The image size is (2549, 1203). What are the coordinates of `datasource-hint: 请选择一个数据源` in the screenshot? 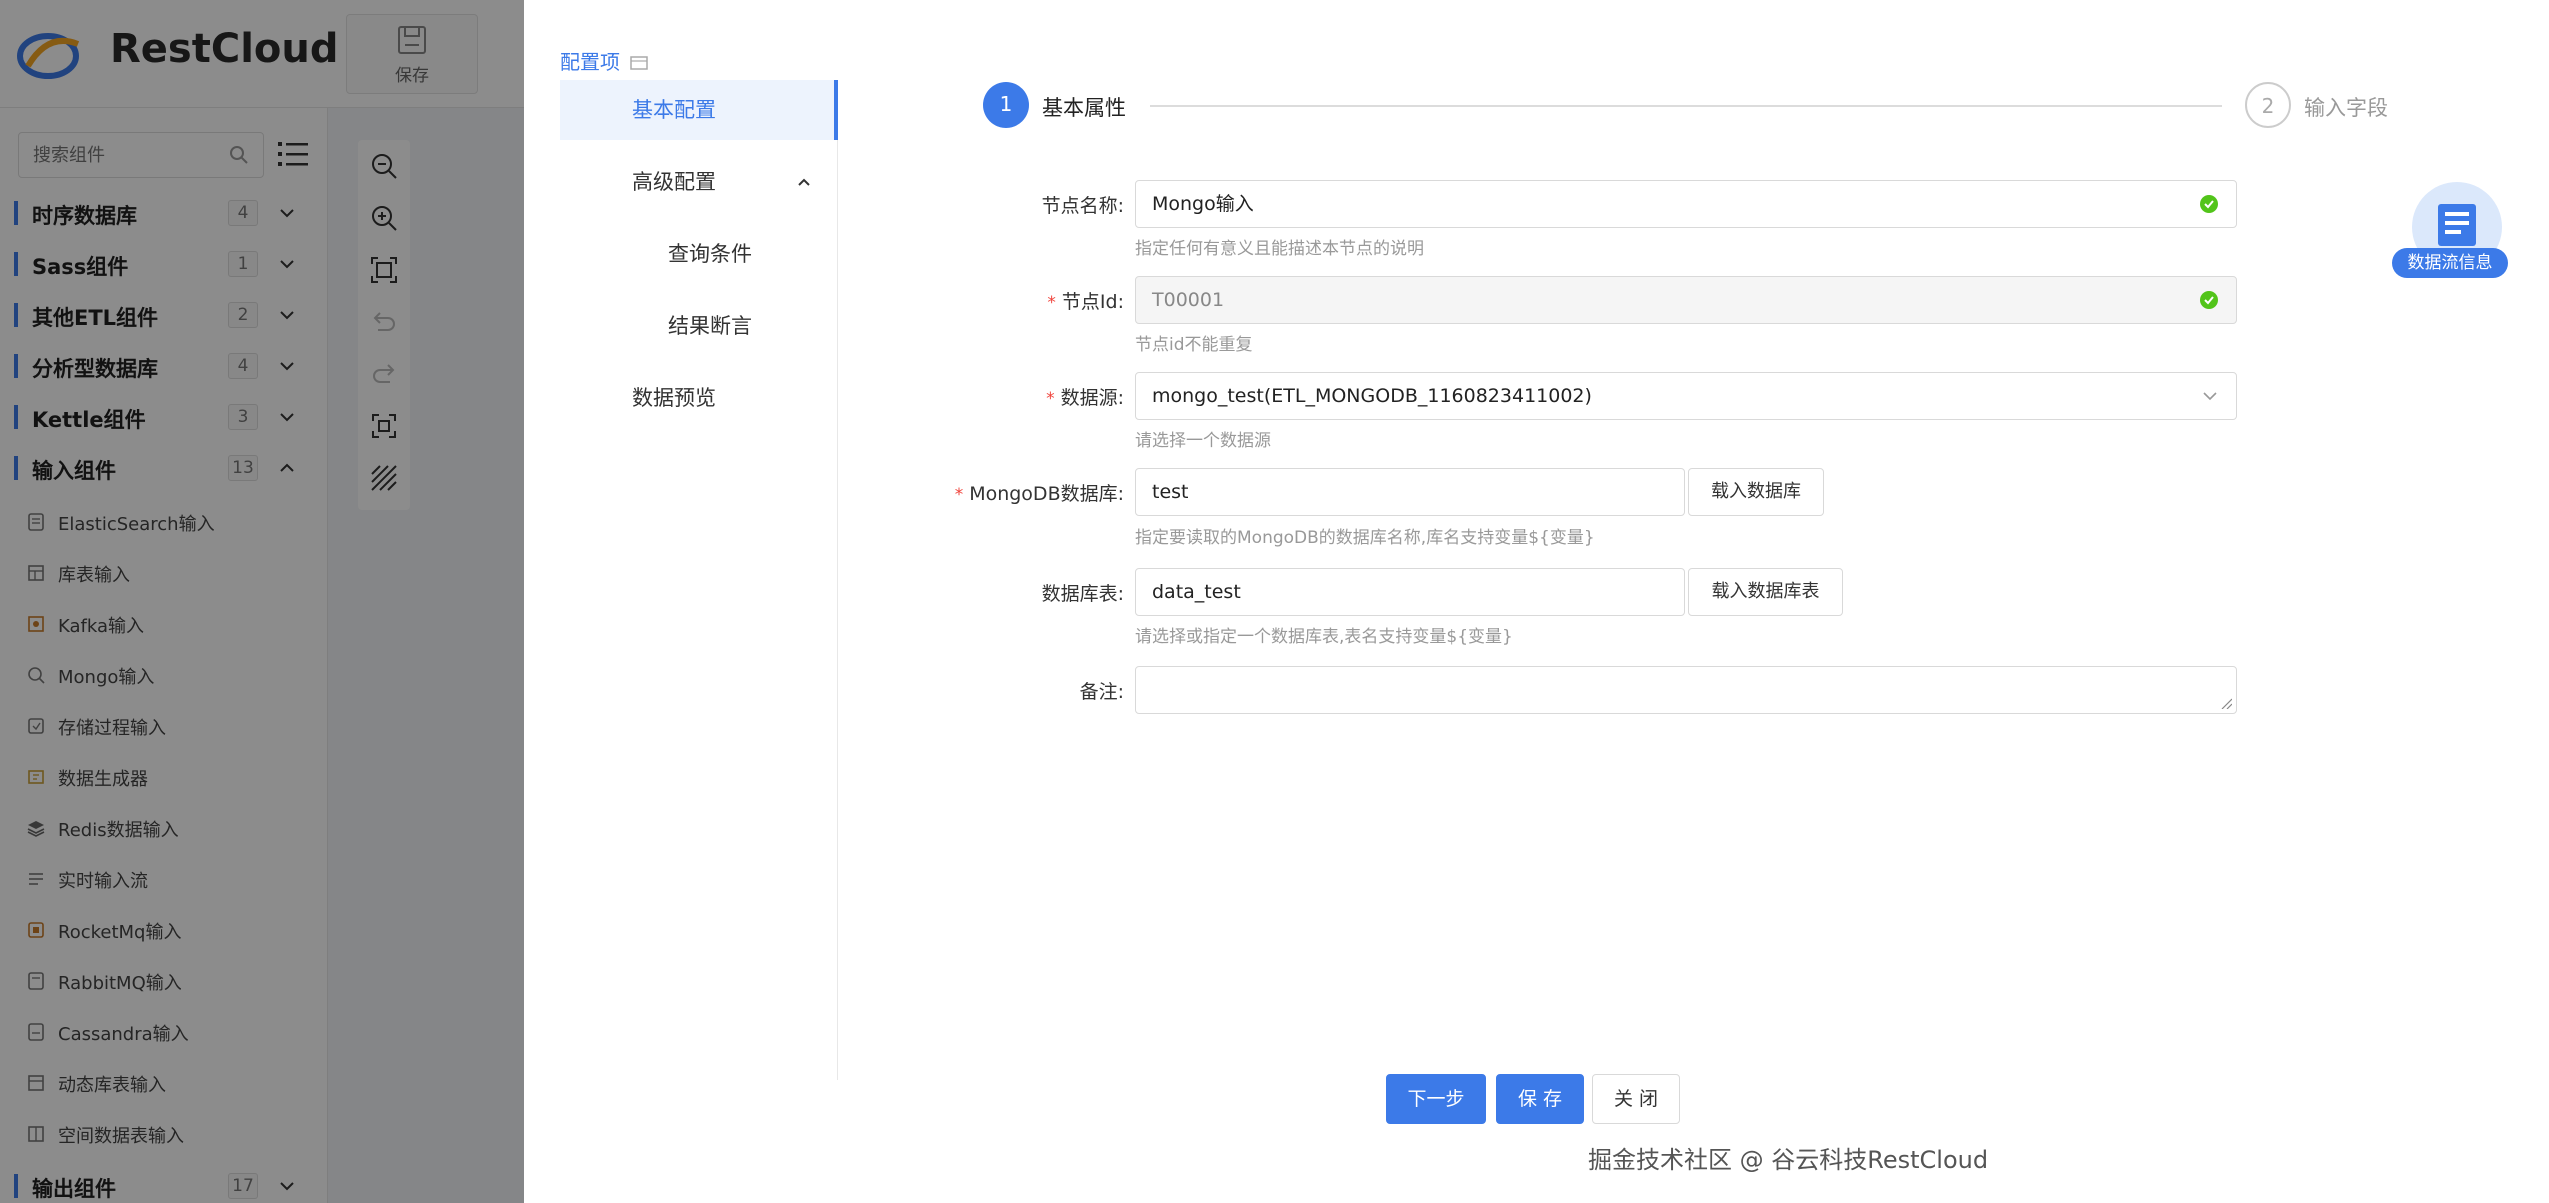 It's located at (1203, 441).